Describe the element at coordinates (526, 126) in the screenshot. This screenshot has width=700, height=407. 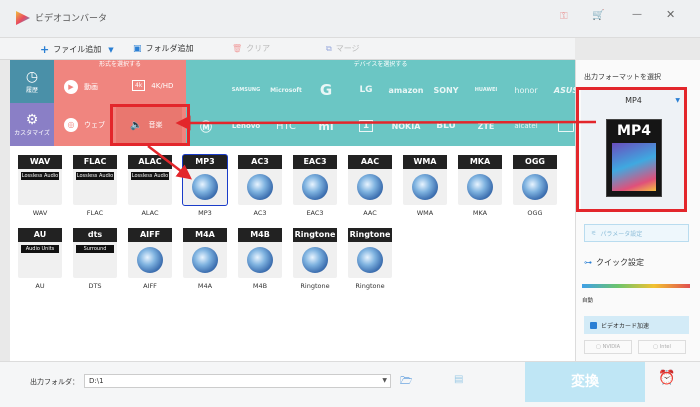
I see `alcatel-brand-button: alcatel` at that location.